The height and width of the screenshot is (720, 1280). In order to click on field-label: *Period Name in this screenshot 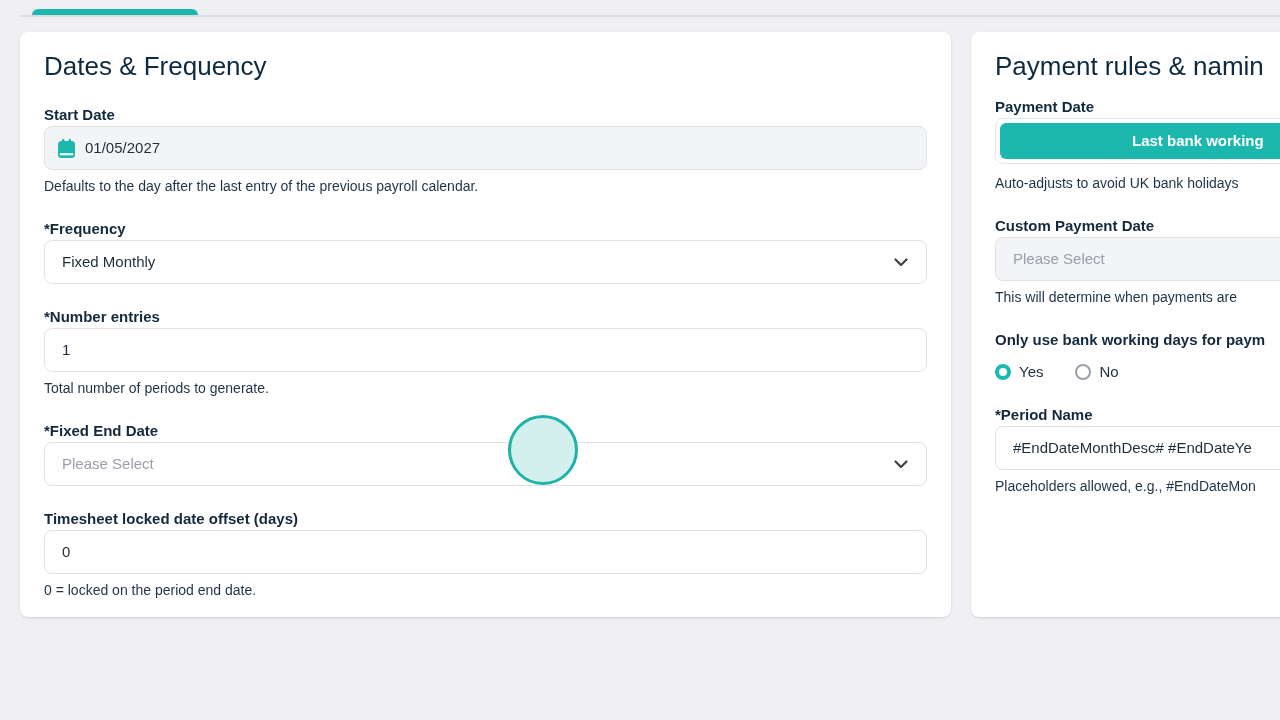, I will do `click(1044, 415)`.